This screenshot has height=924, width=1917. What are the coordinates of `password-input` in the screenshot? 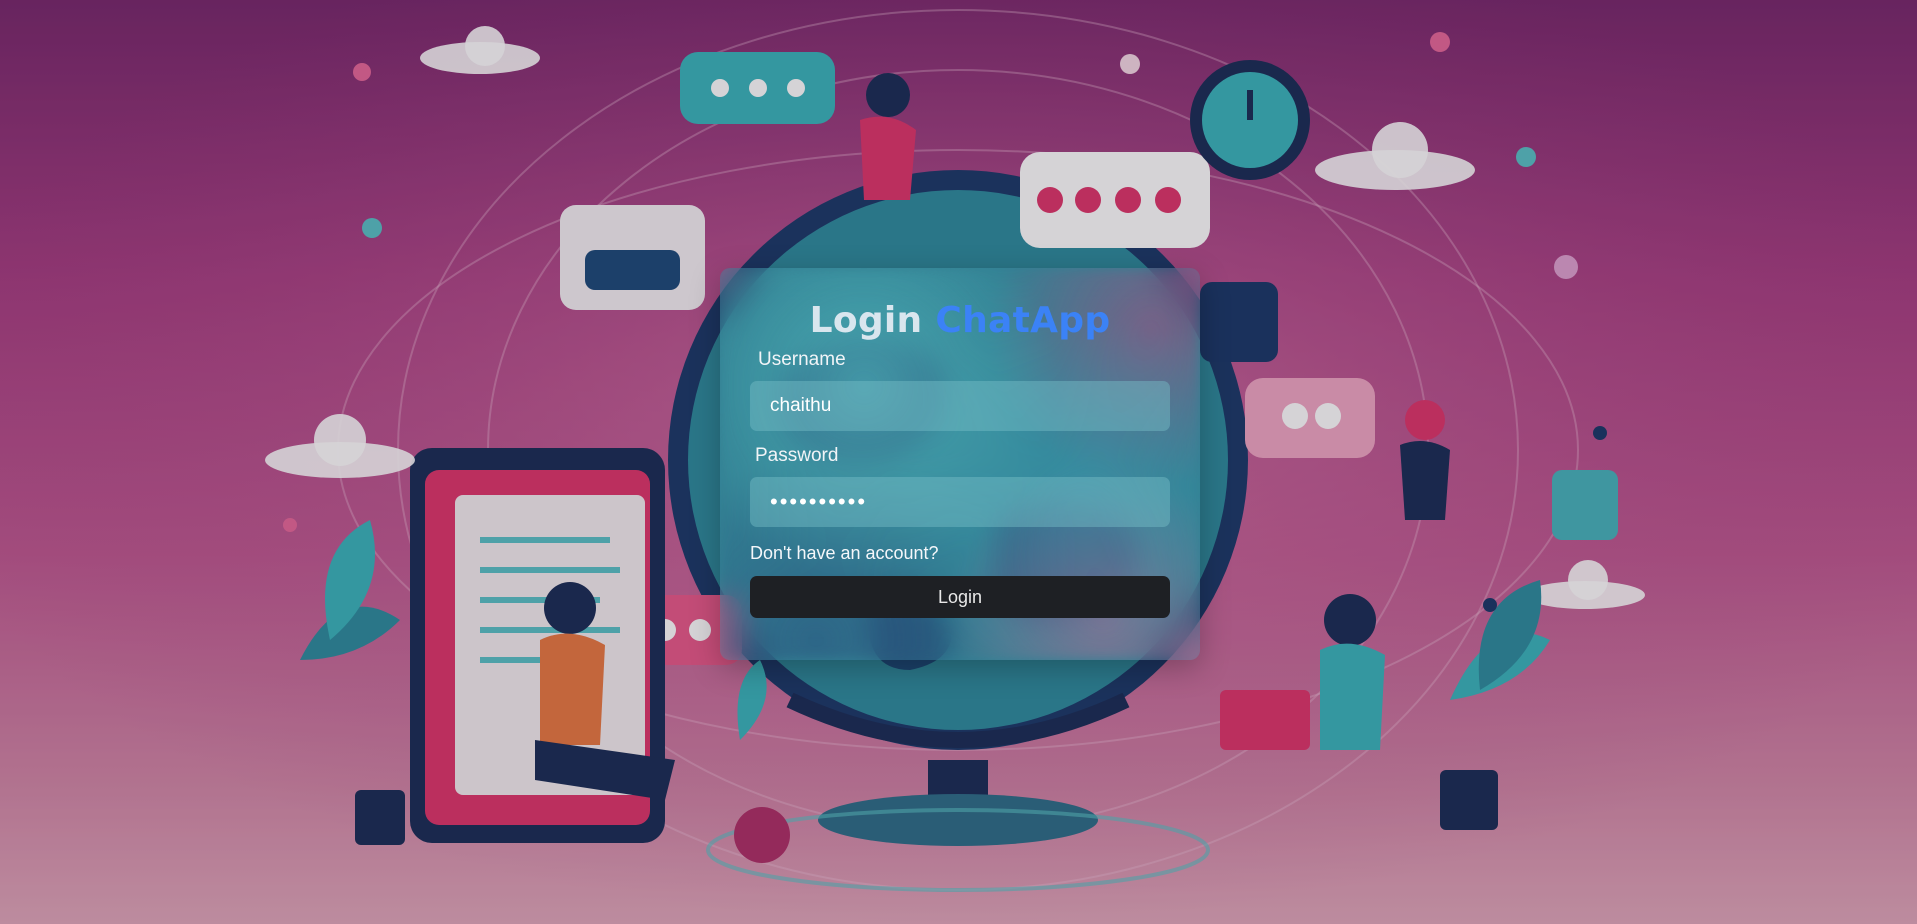 It's located at (960, 502).